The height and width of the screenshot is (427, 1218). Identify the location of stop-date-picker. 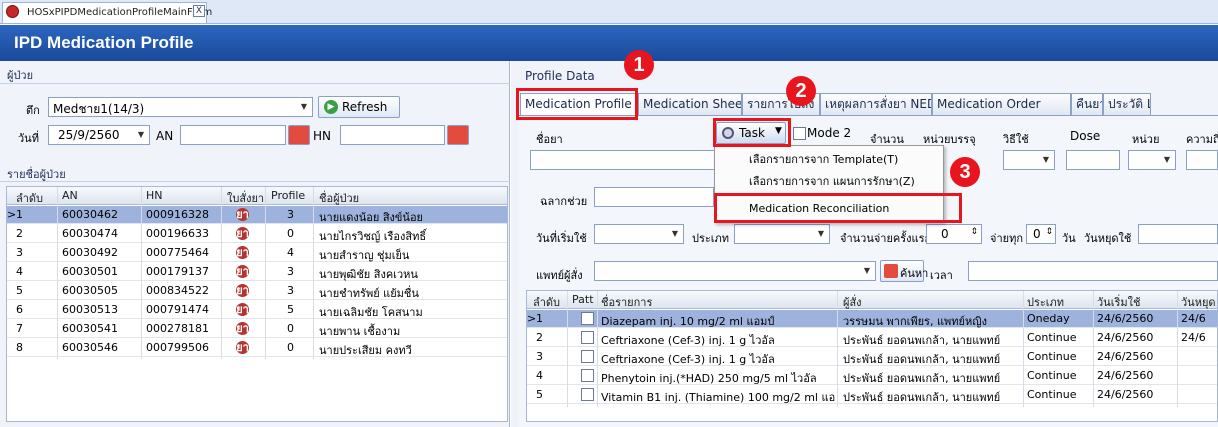
(1178, 234).